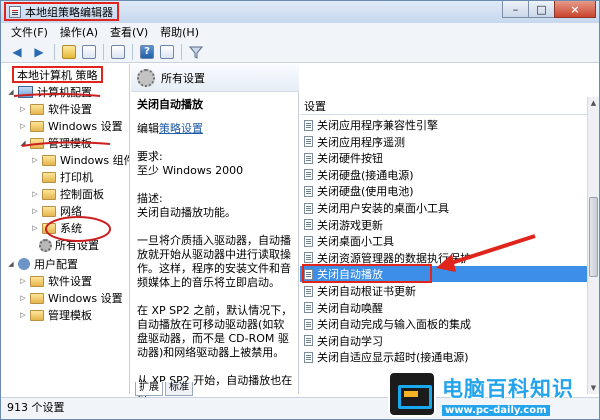 Image resolution: width=600 pixels, height=420 pixels. What do you see at coordinates (443, 175) in the screenshot?
I see `setting-row: 关闭硬盘(接通电源)` at bounding box center [443, 175].